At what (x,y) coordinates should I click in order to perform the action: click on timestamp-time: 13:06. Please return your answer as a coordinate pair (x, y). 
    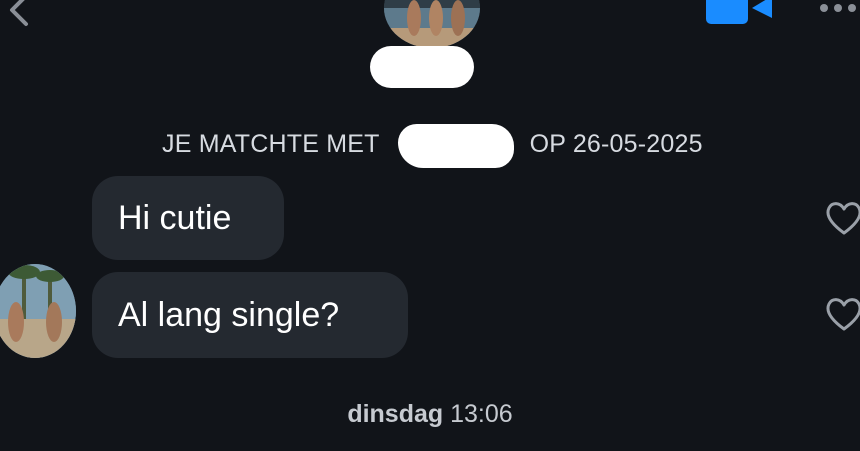
    Looking at the image, I should click on (481, 414).